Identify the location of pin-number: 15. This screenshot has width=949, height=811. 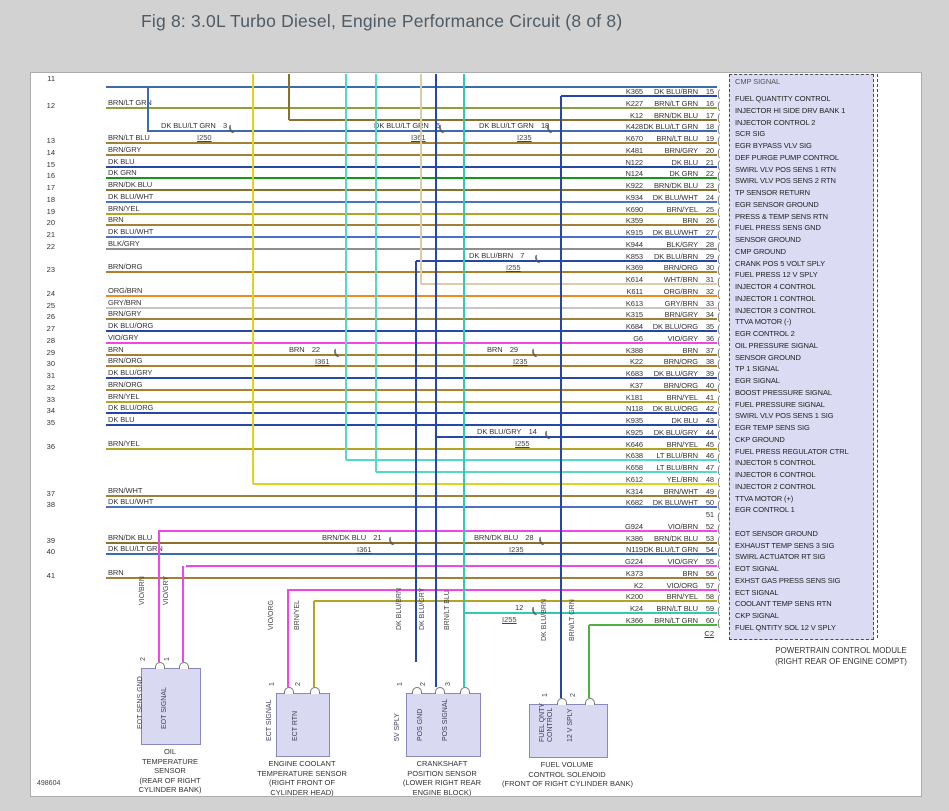
(709, 91).